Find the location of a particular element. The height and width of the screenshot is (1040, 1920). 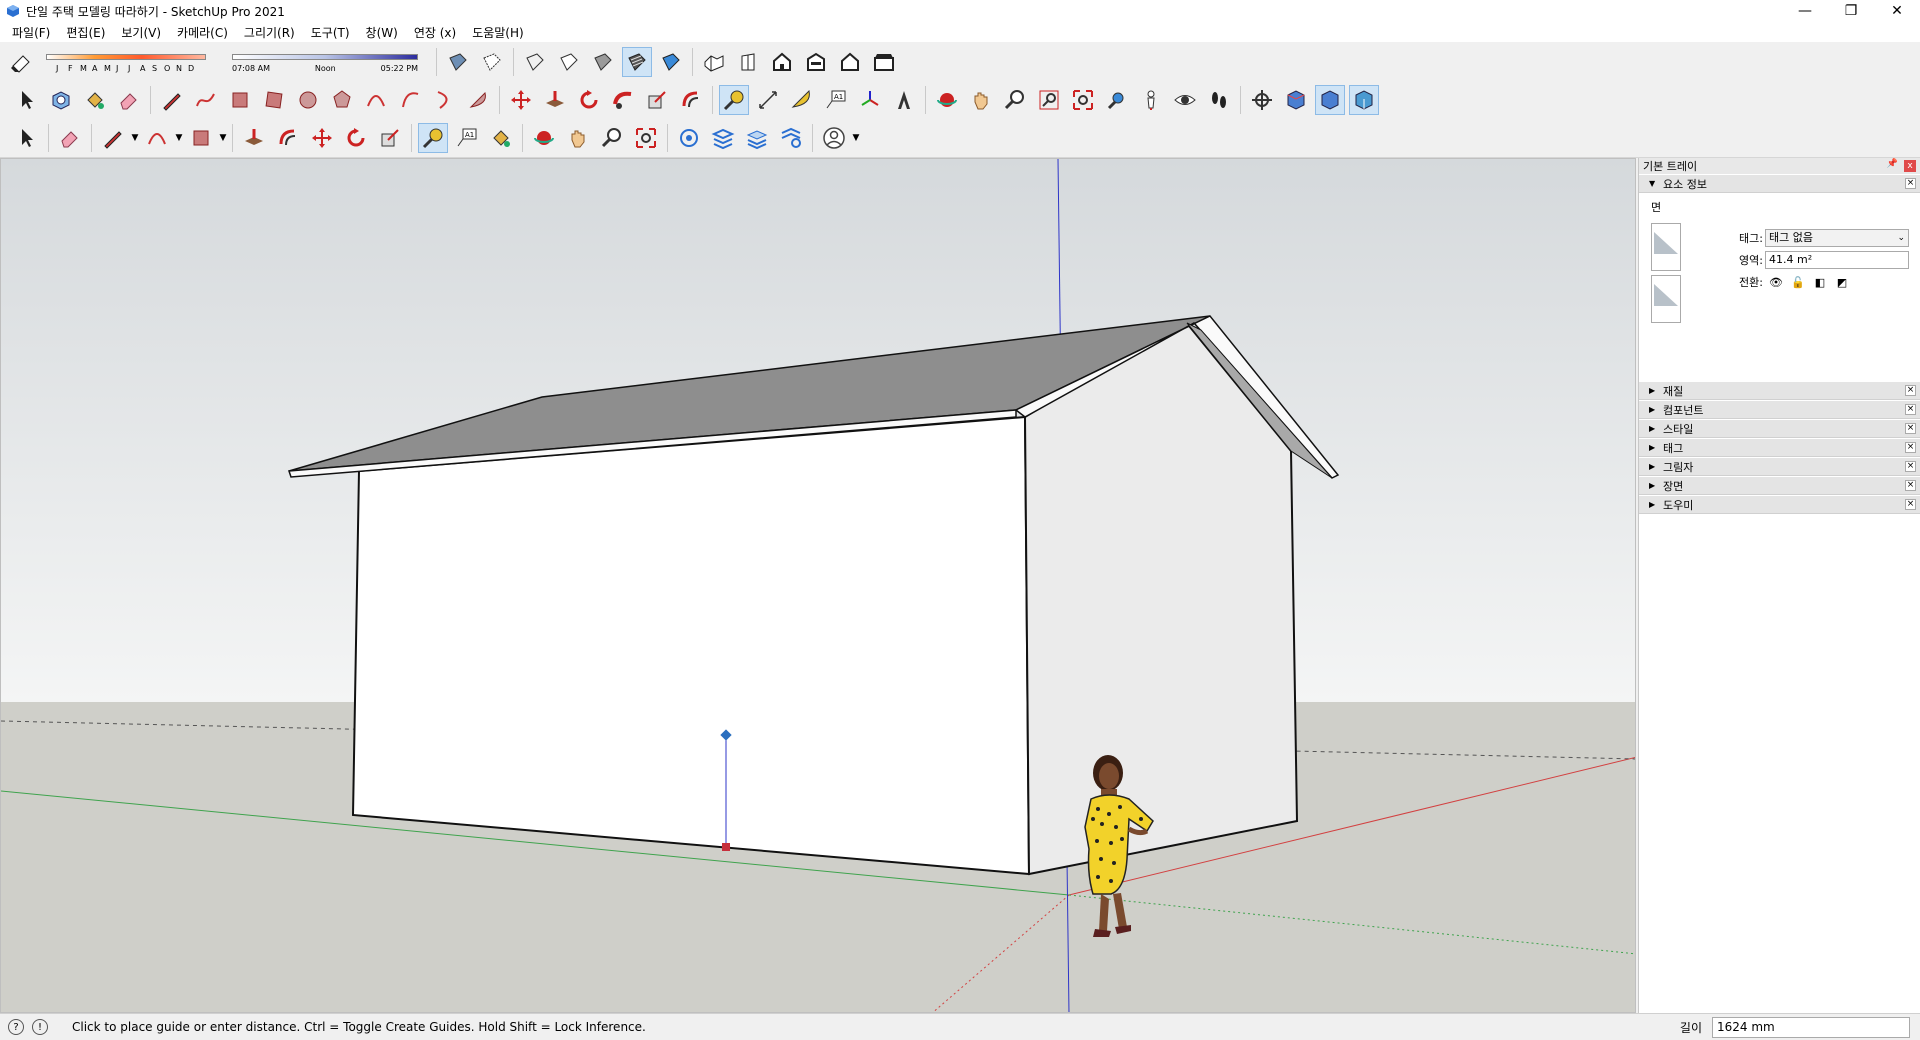

shaded-button is located at coordinates (603, 62).